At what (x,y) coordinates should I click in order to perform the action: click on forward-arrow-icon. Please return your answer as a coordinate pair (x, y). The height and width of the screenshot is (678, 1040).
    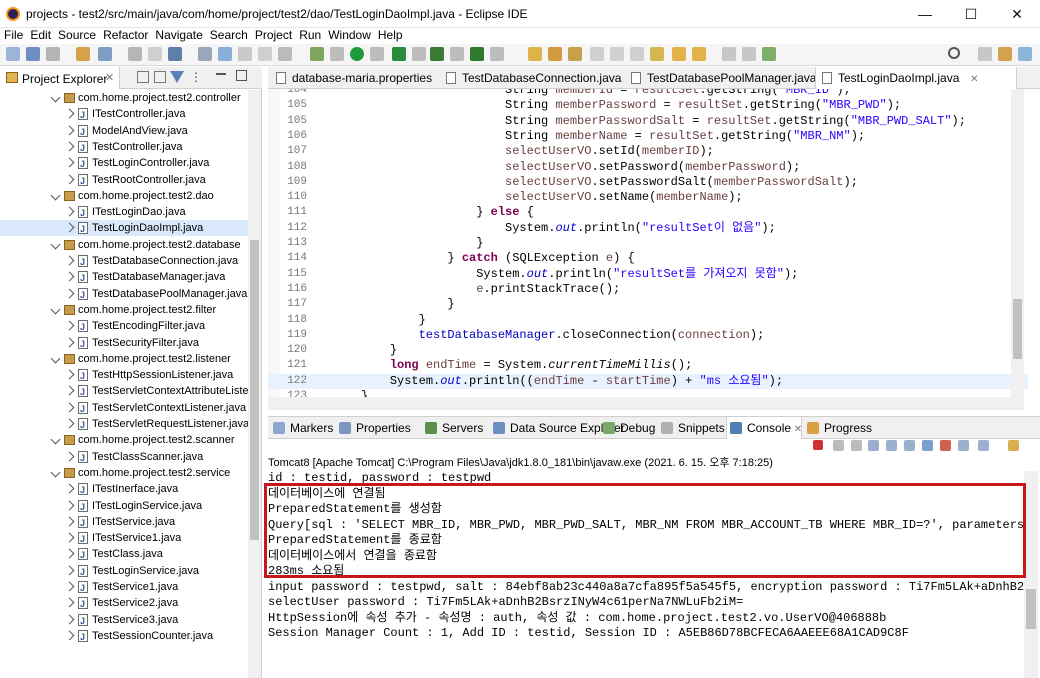
    Looking at the image, I should click on (749, 54).